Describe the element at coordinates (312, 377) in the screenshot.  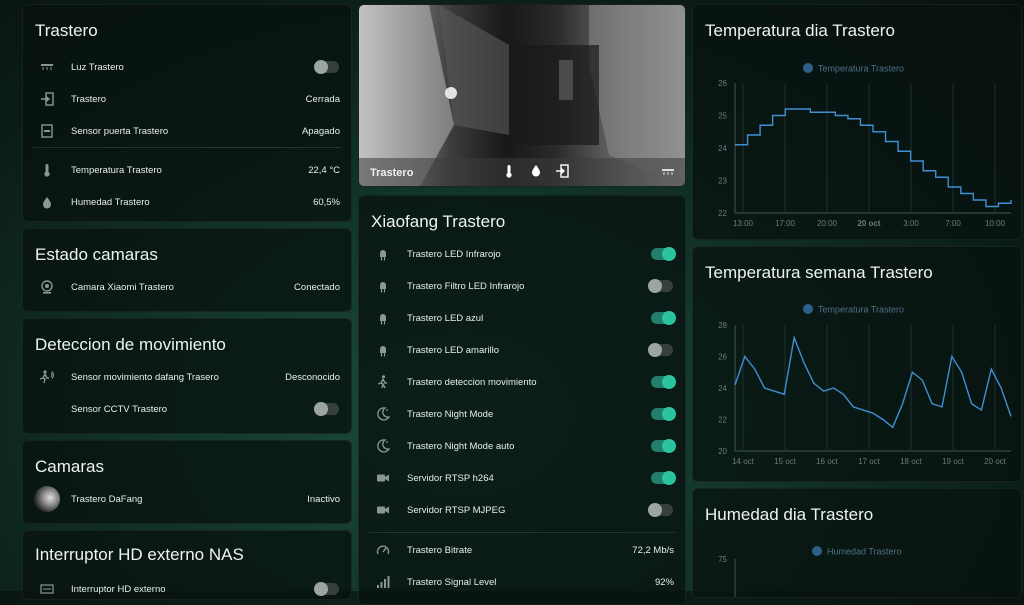
I see `row-value: Desconocido` at that location.